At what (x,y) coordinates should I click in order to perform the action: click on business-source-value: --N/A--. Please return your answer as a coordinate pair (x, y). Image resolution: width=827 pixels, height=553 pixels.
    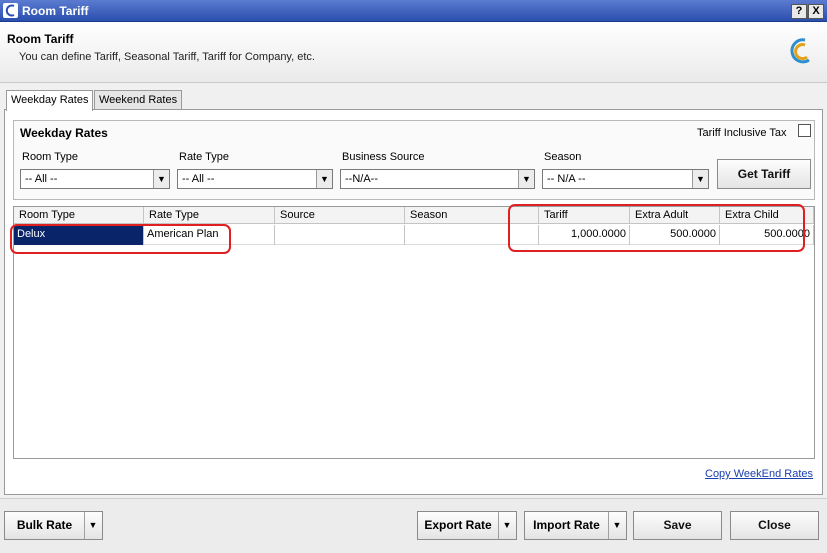
    Looking at the image, I should click on (361, 179).